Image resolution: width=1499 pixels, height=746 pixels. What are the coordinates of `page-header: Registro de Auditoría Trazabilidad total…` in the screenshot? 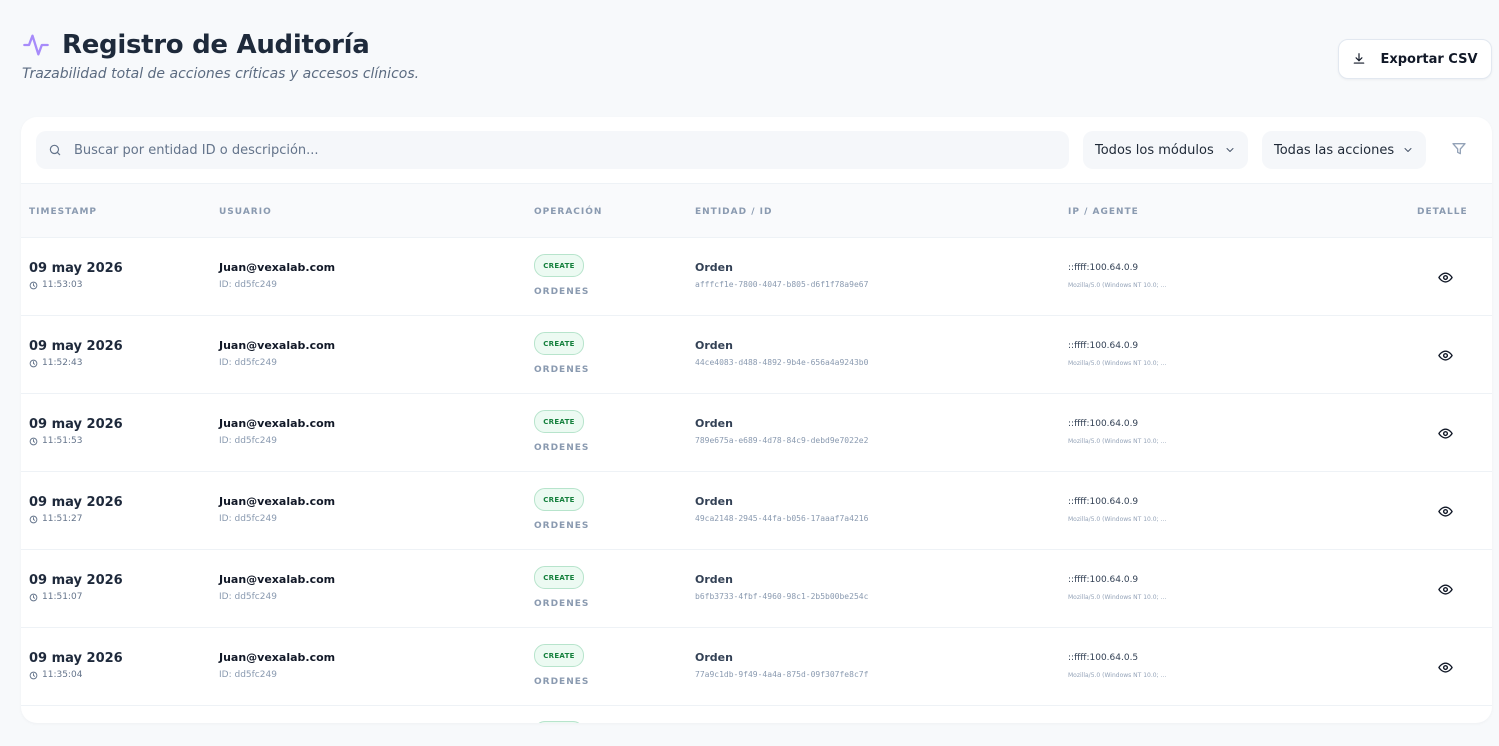 It's located at (757, 60).